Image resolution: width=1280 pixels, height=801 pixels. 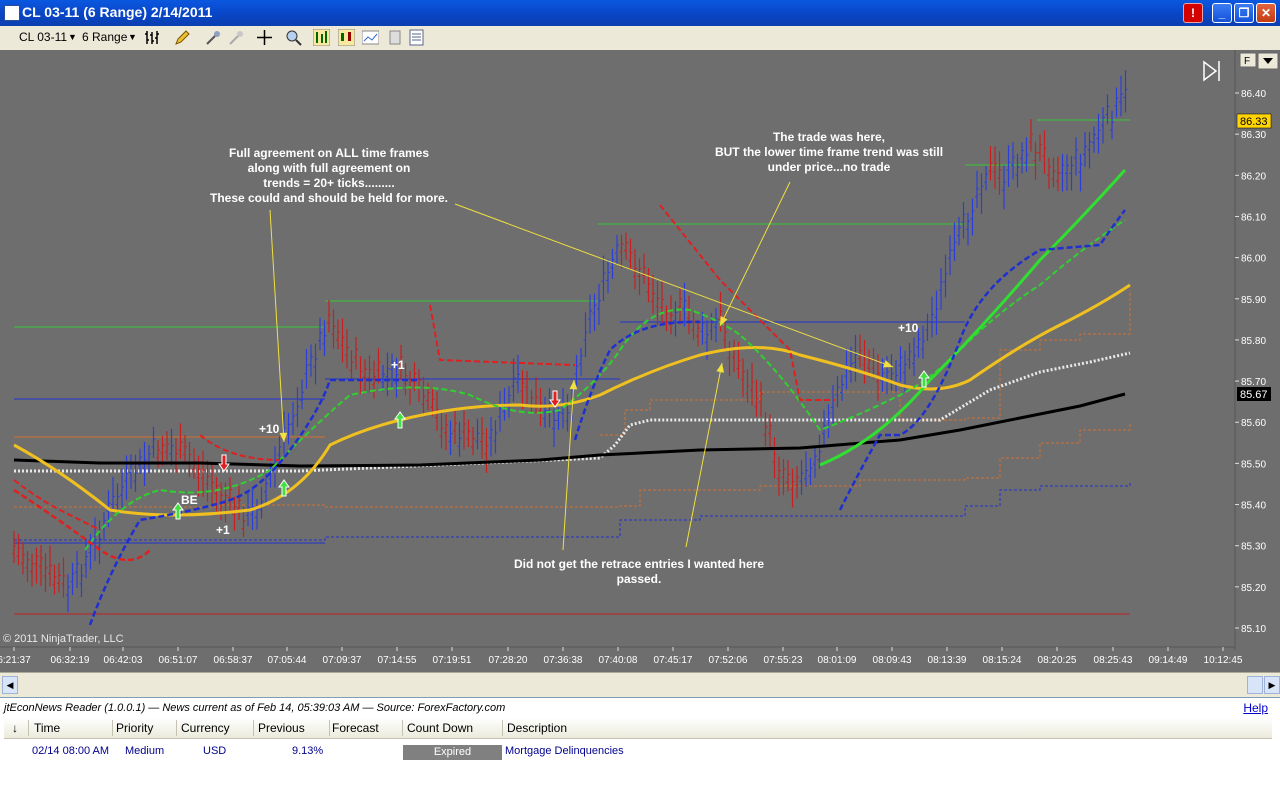 What do you see at coordinates (117, 12) in the screenshot?
I see `window-title: CL 03-11 (6 Range) 2/14/2011` at bounding box center [117, 12].